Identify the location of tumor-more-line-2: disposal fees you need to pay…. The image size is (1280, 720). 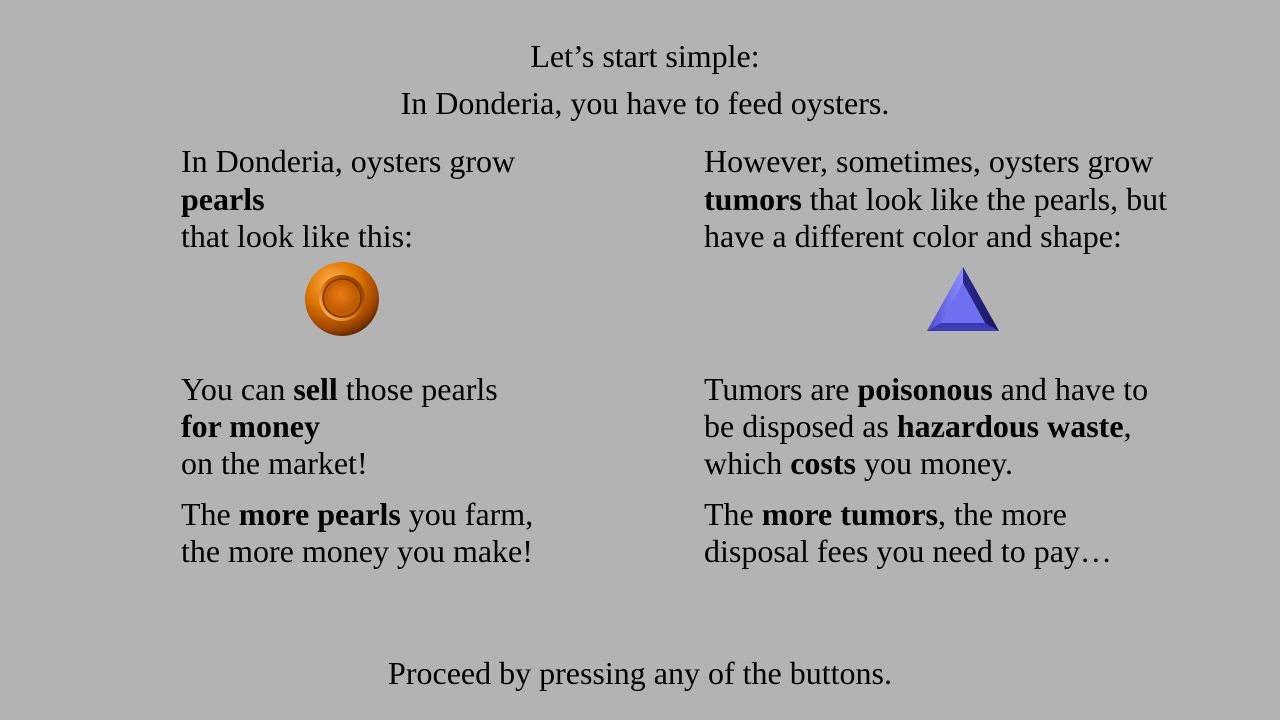
(908, 551).